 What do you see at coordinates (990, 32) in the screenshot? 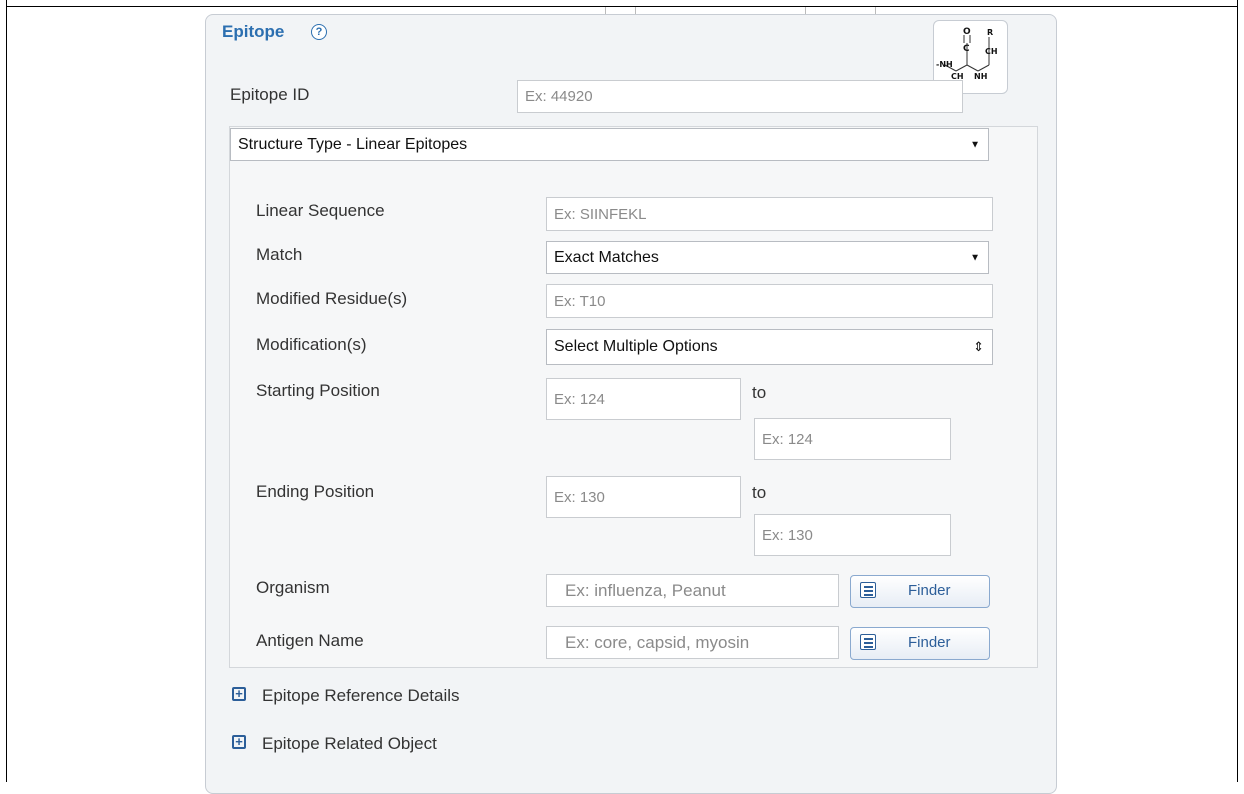
I see `svg-text: R` at bounding box center [990, 32].